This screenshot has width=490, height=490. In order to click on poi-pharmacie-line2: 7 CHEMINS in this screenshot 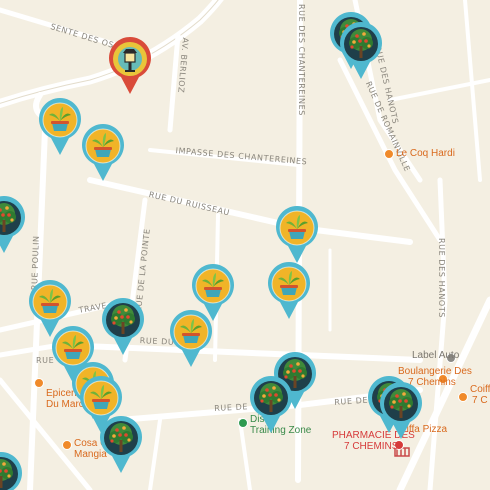, I will do `click(371, 446)`.